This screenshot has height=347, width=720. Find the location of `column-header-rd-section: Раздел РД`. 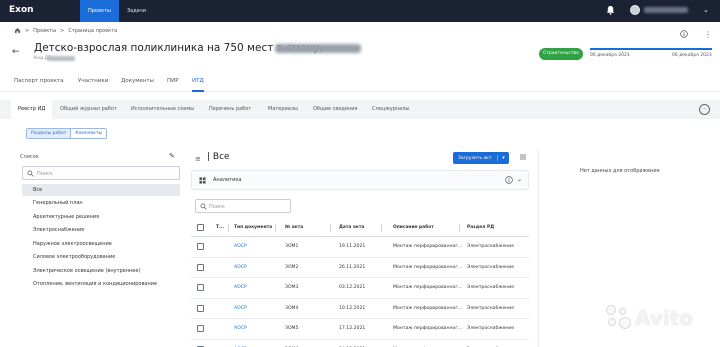

column-header-rd-section: Раздел РД is located at coordinates (480, 227).